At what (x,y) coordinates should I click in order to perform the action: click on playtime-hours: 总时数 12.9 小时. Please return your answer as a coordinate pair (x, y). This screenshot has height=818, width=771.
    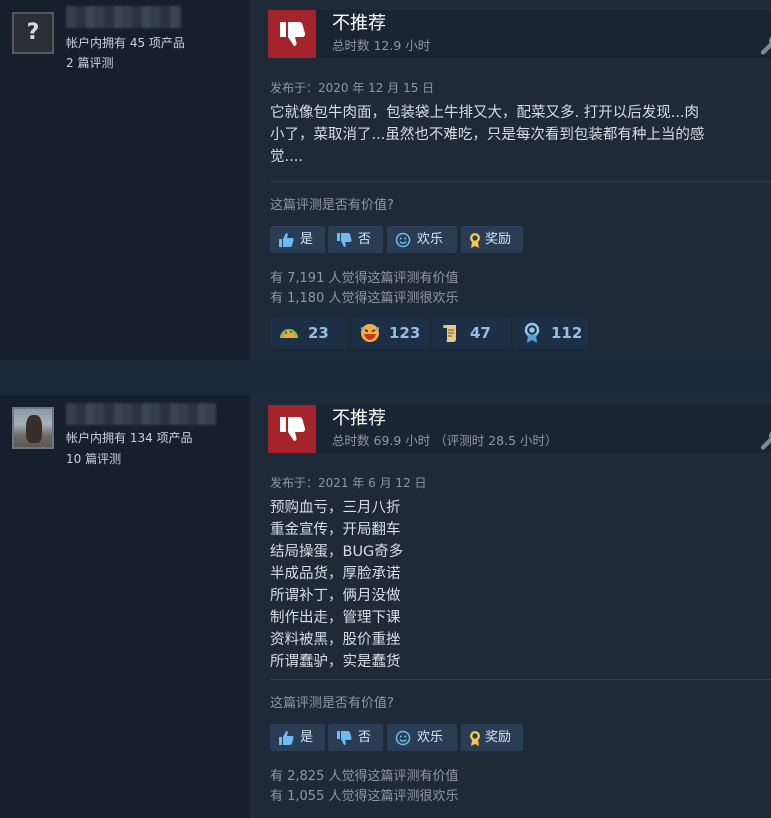
    Looking at the image, I should click on (381, 45).